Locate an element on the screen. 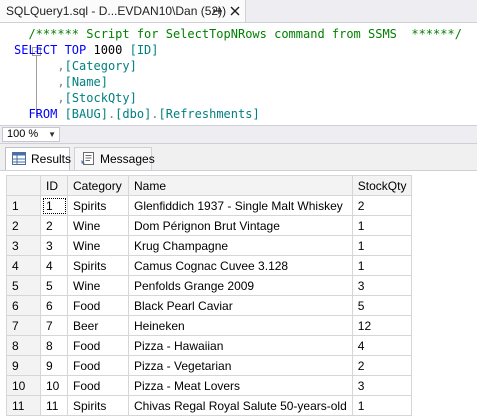 The height and width of the screenshot is (416, 477). table-row: 6 6 Food Black Pearl Caviar 5 is located at coordinates (209, 305).